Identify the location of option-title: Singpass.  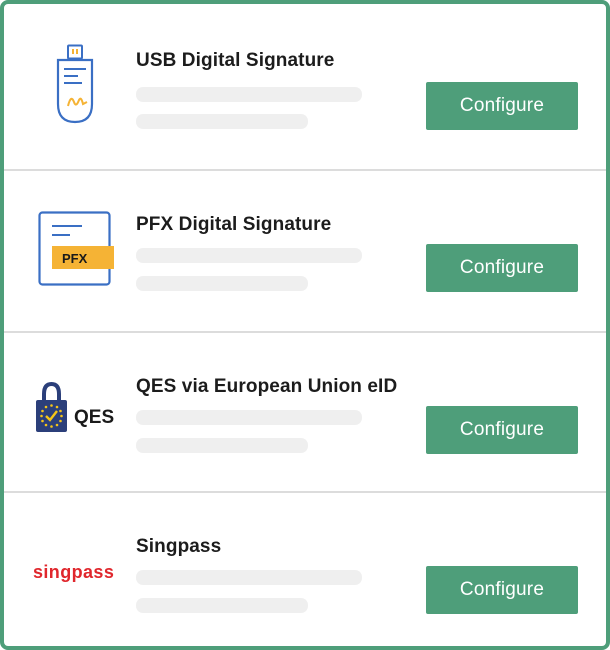
(179, 546).